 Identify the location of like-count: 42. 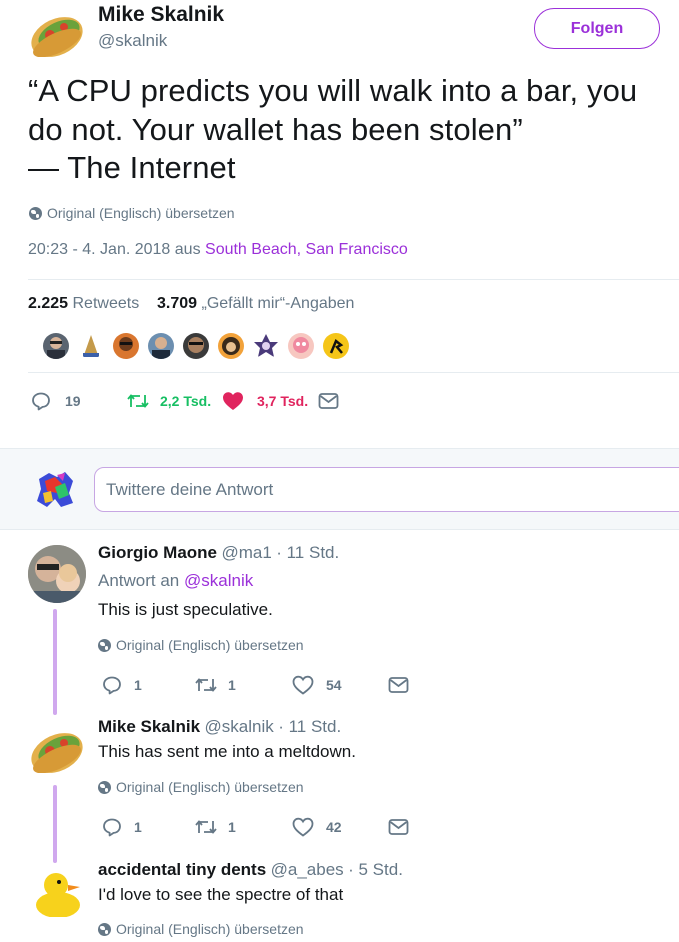
(334, 827).